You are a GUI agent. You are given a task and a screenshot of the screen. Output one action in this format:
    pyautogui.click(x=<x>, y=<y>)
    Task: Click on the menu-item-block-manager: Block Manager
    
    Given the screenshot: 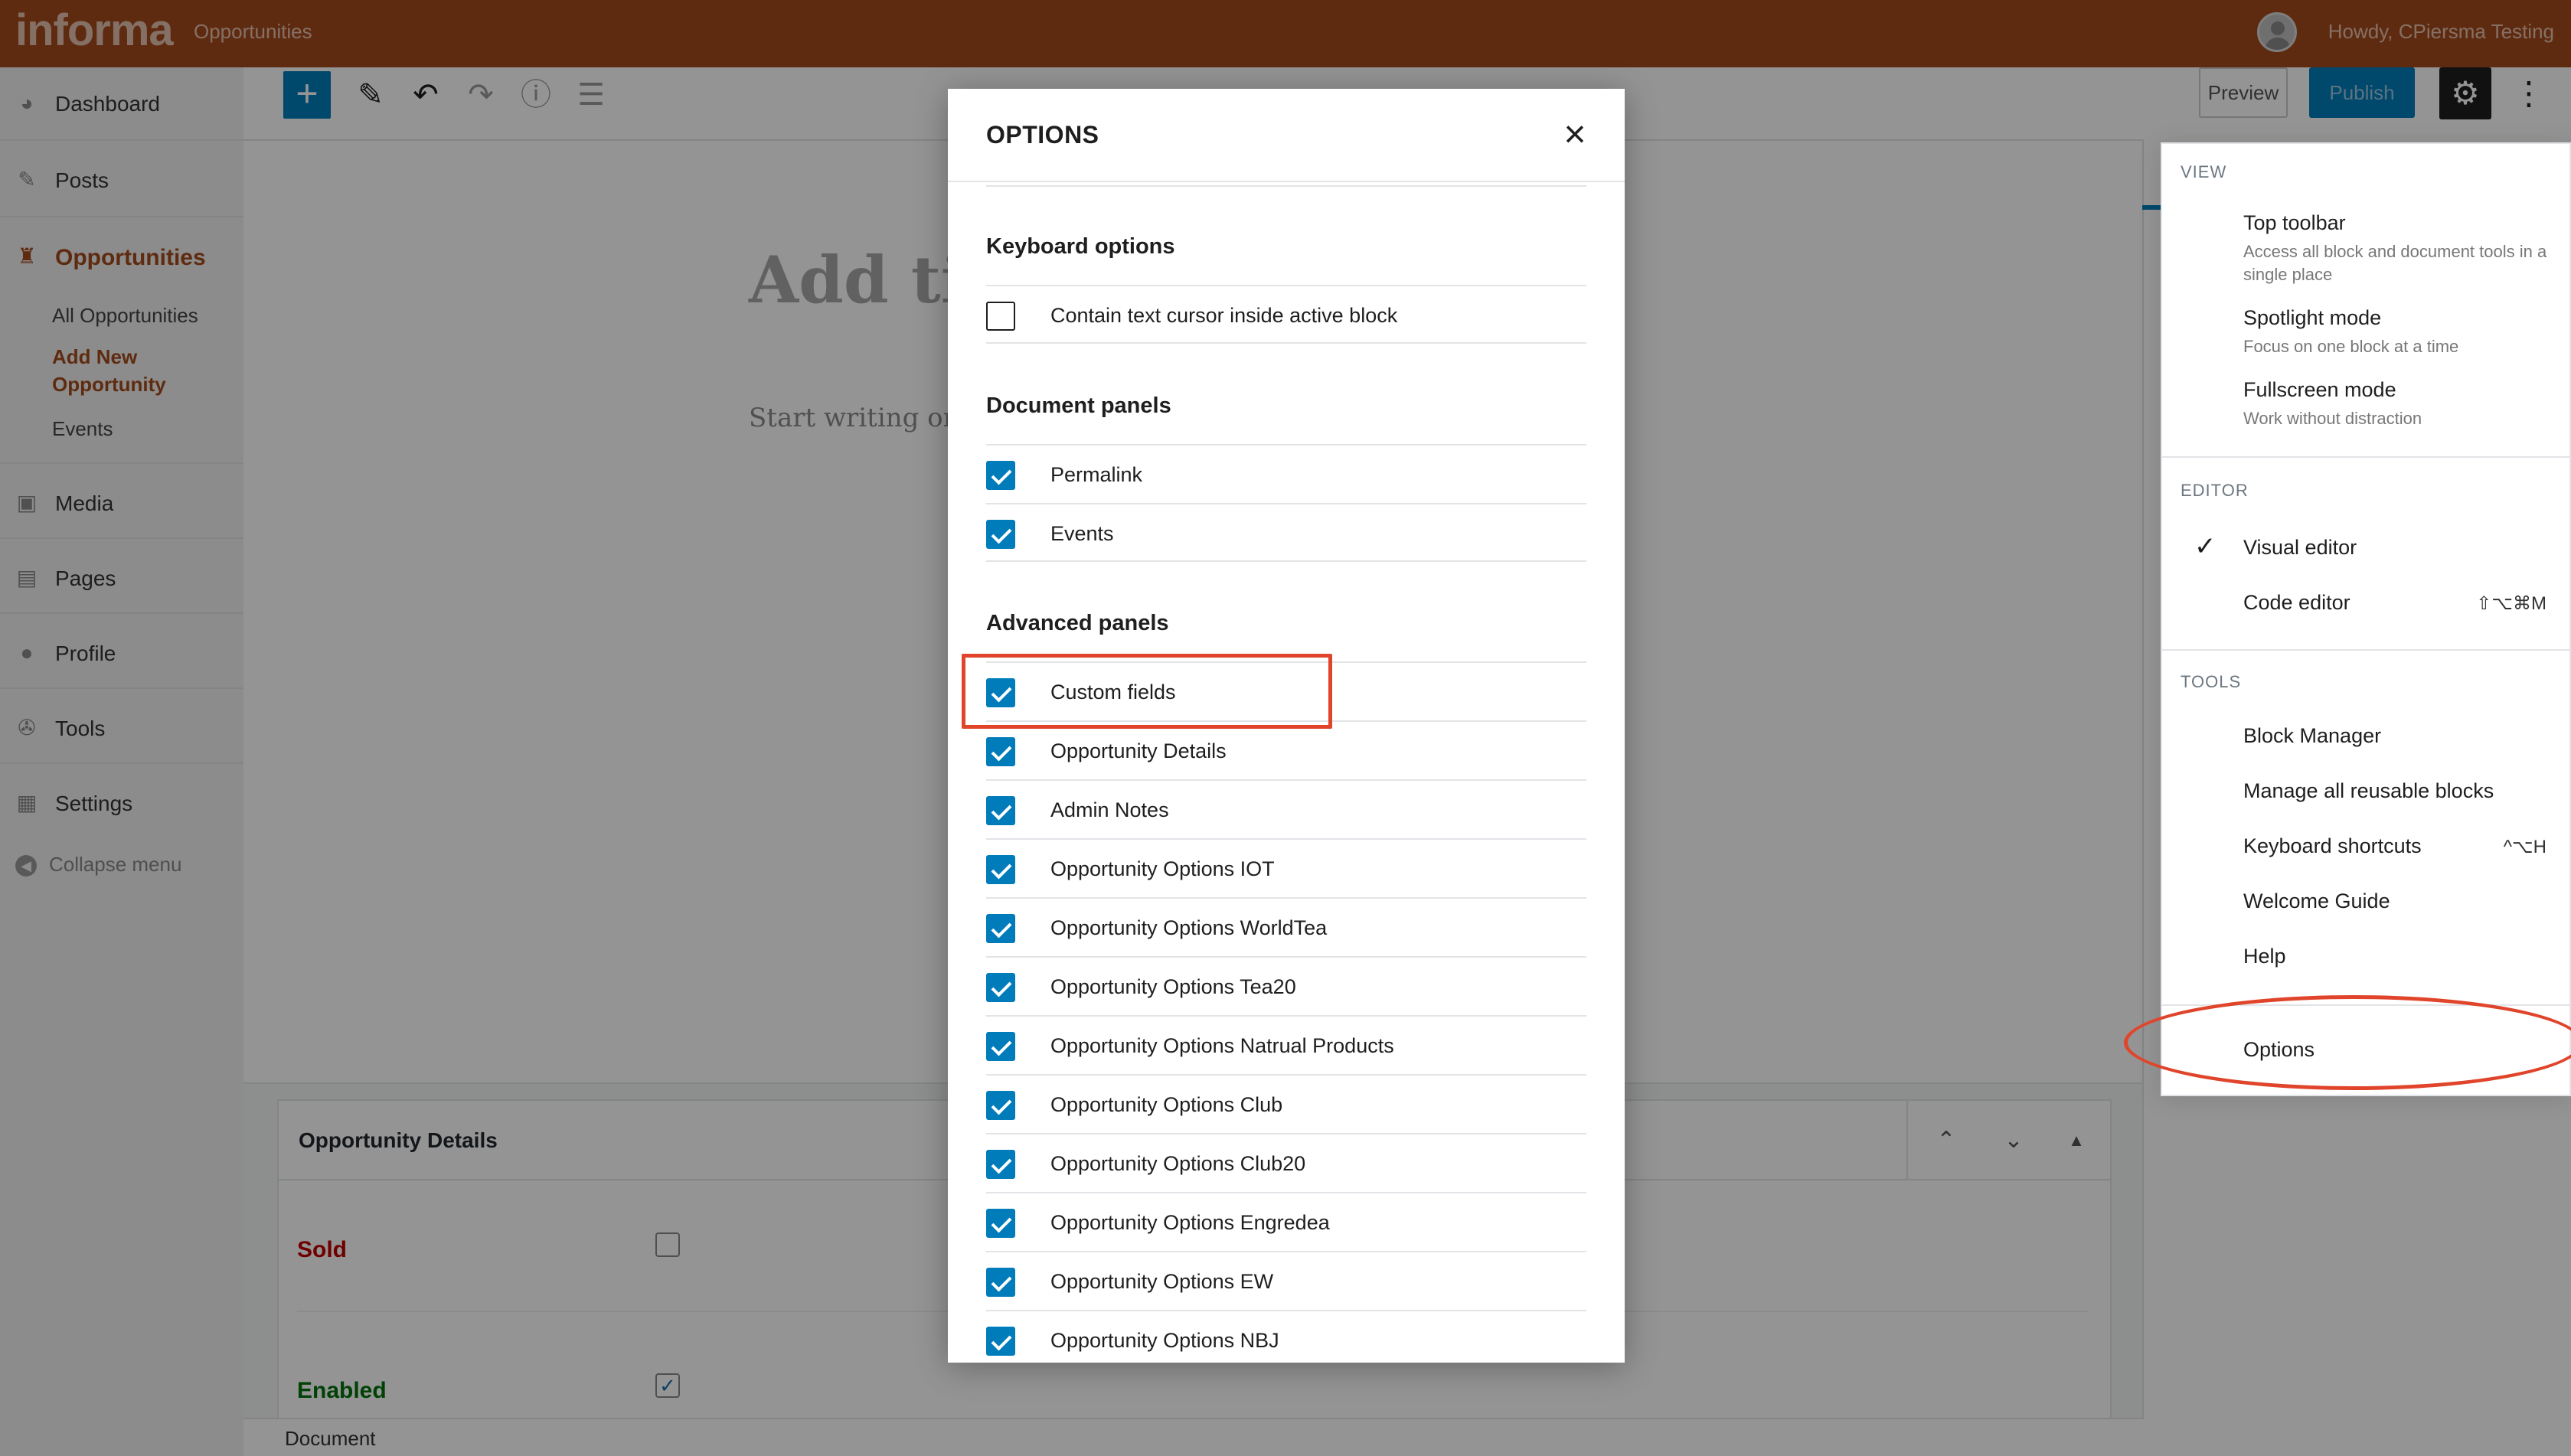 What is the action you would take?
    pyautogui.click(x=2312, y=736)
    